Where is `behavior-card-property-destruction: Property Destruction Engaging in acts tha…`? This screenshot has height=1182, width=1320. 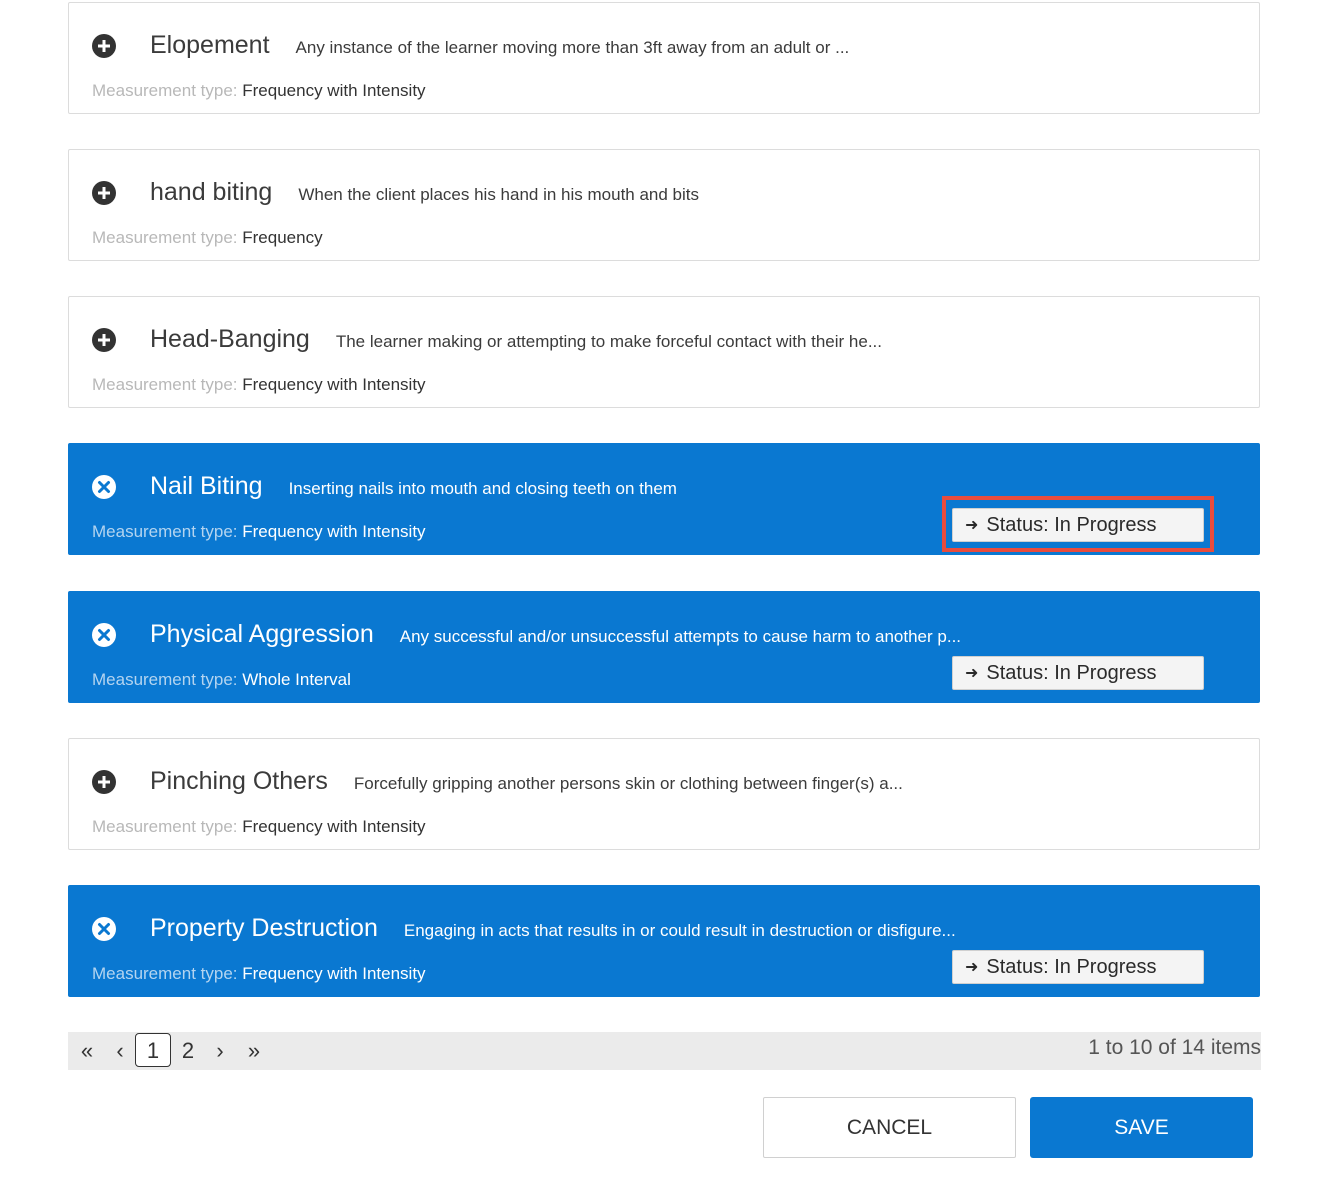 behavior-card-property-destruction: Property Destruction Engaging in acts tha… is located at coordinates (664, 941).